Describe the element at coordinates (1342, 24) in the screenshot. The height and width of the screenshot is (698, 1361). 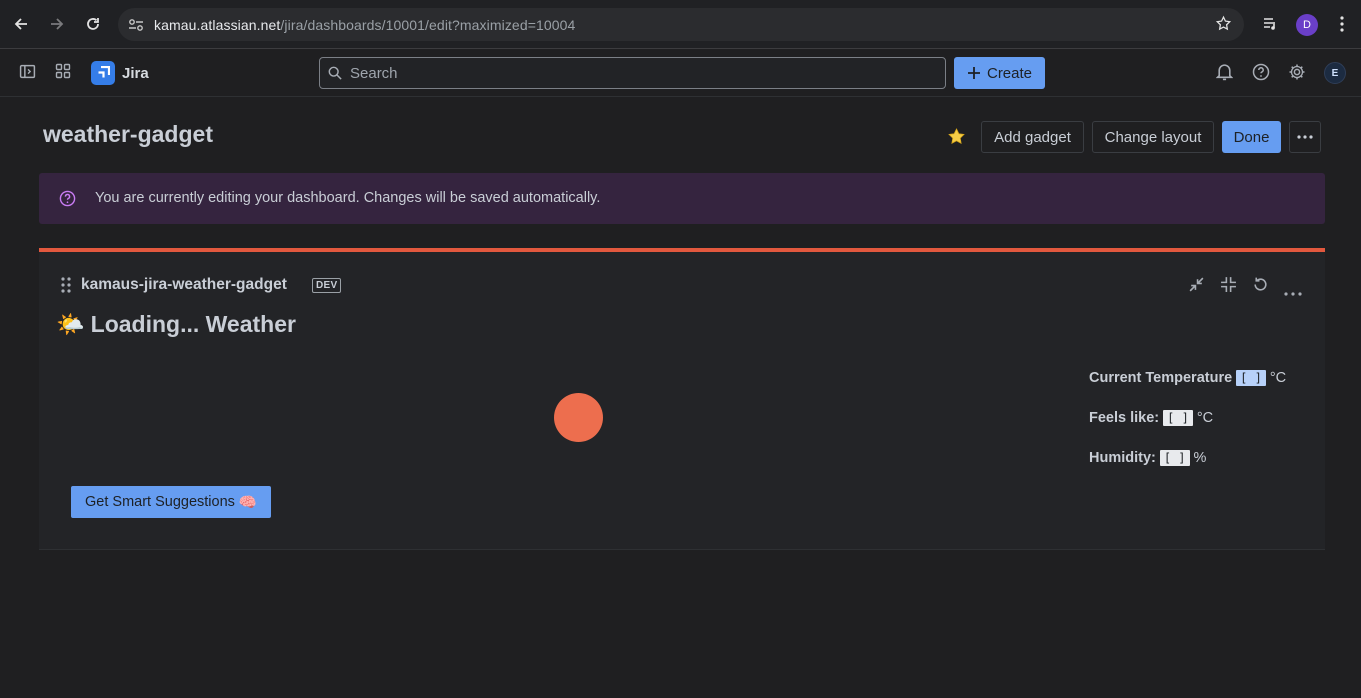
I see `browser-menu-icon` at that location.